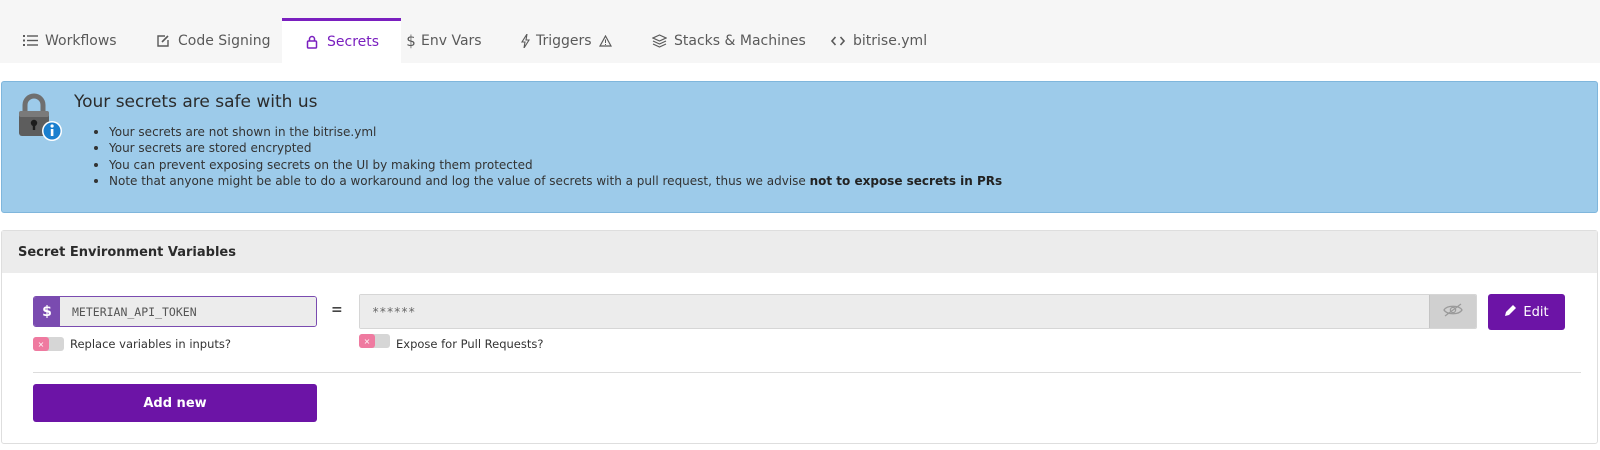  I want to click on tab-bitrise-yml: bitrise.yml, so click(878, 40).